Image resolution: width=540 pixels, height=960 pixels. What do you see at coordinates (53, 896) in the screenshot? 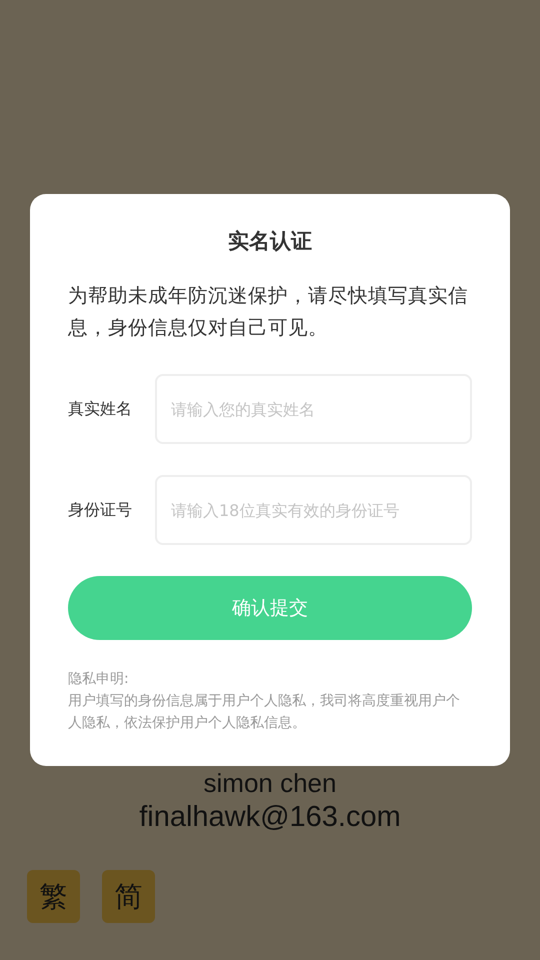
I see `language-button: 繁` at bounding box center [53, 896].